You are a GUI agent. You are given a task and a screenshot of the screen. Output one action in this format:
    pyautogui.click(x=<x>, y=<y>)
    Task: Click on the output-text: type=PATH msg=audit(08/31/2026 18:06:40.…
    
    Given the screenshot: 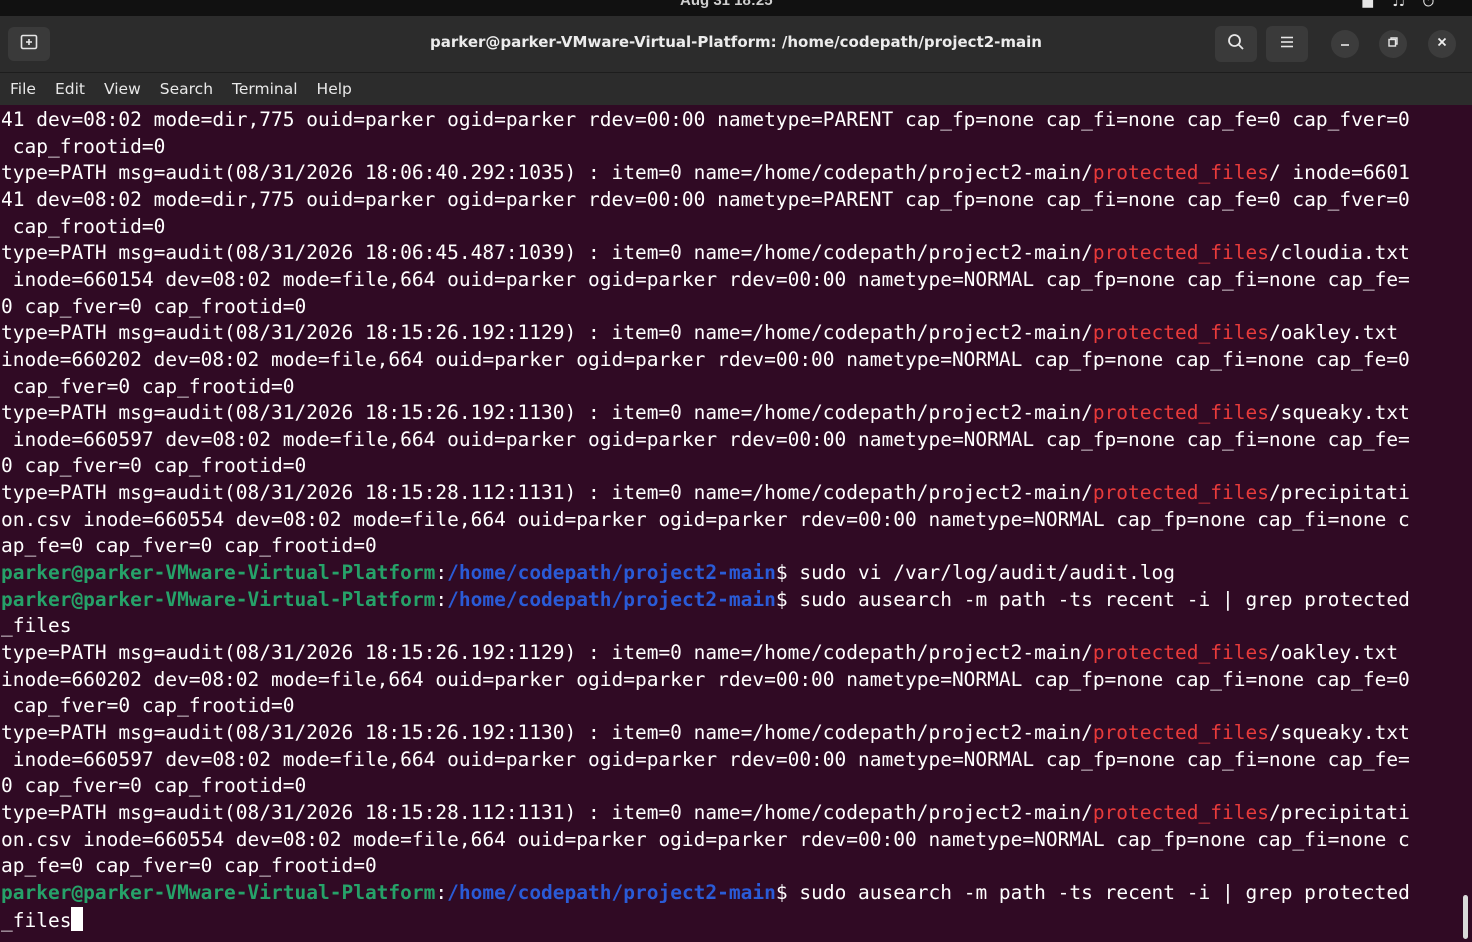 What is the action you would take?
    pyautogui.click(x=547, y=173)
    